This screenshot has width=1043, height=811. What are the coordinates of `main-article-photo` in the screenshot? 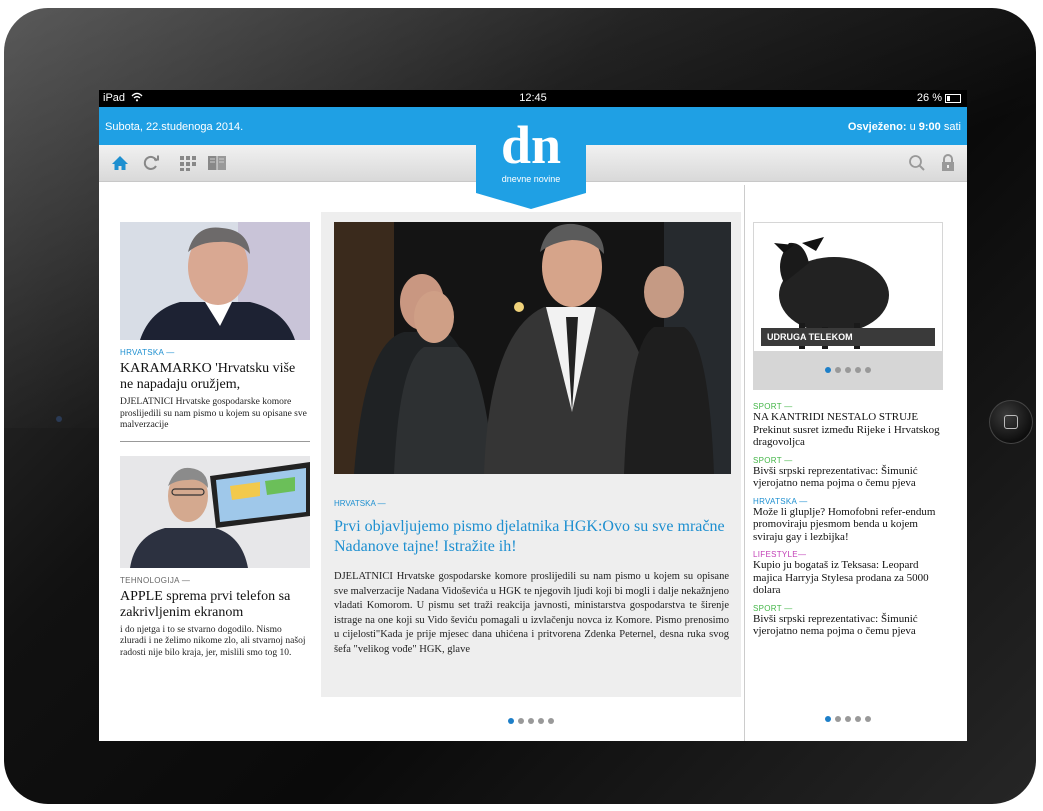 It's located at (532, 348).